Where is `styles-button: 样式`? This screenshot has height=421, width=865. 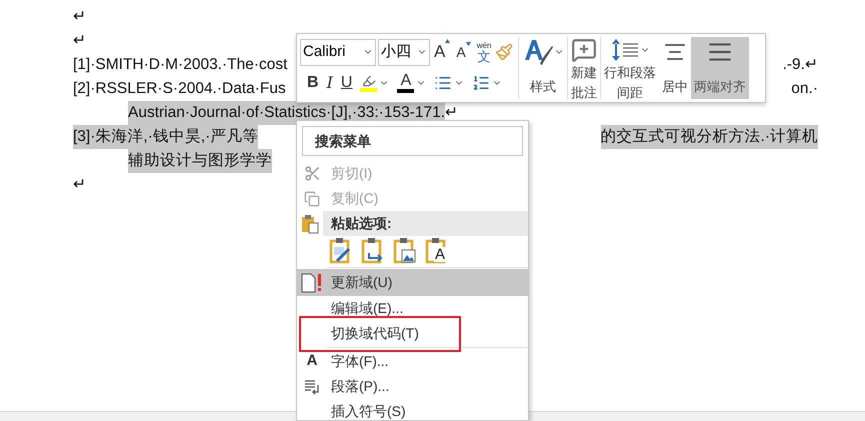
styles-button: 样式 is located at coordinates (542, 68).